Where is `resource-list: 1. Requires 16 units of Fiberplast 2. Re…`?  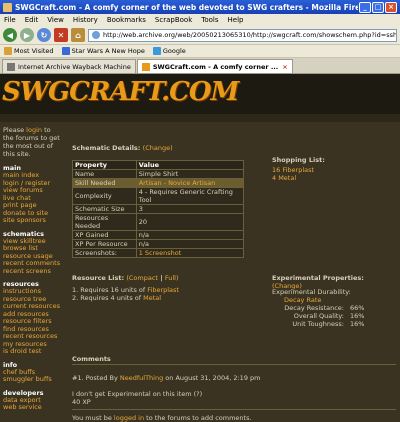 resource-list: 1. Requires 16 units of Fiberplast 2. Re… is located at coordinates (125, 294).